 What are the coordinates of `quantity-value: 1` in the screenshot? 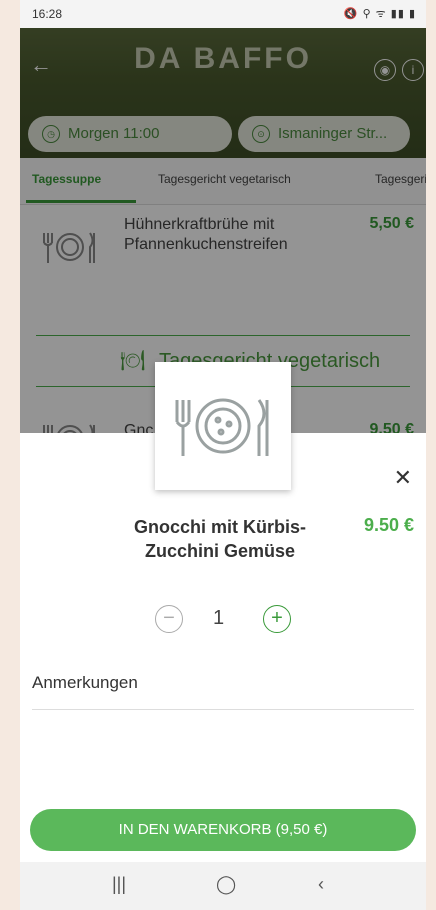 It's located at (219, 618).